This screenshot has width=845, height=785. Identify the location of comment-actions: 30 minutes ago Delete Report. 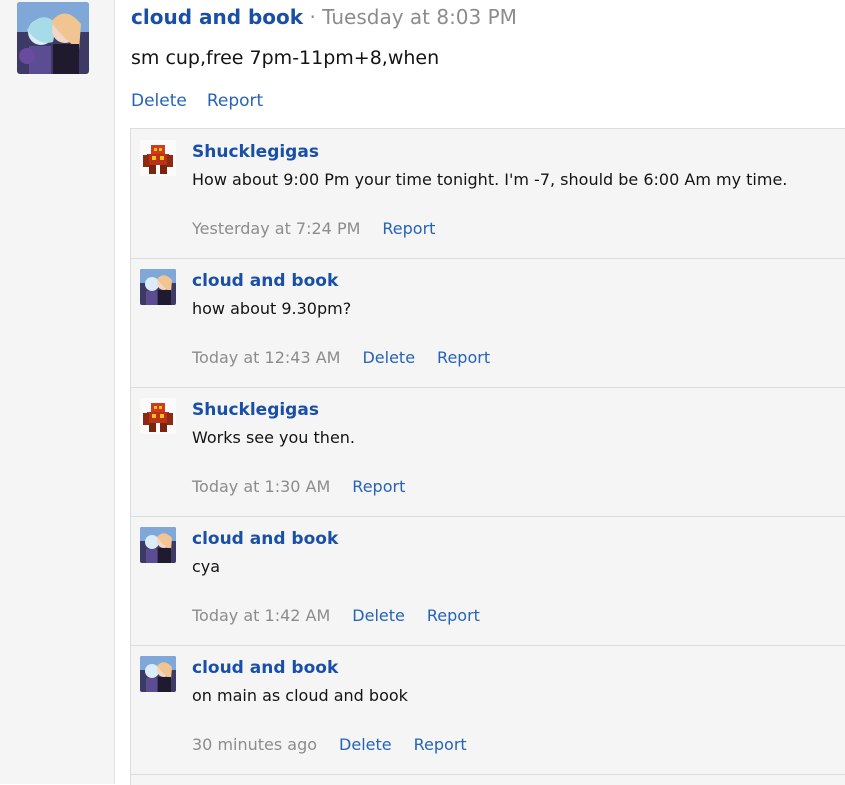
(329, 745).